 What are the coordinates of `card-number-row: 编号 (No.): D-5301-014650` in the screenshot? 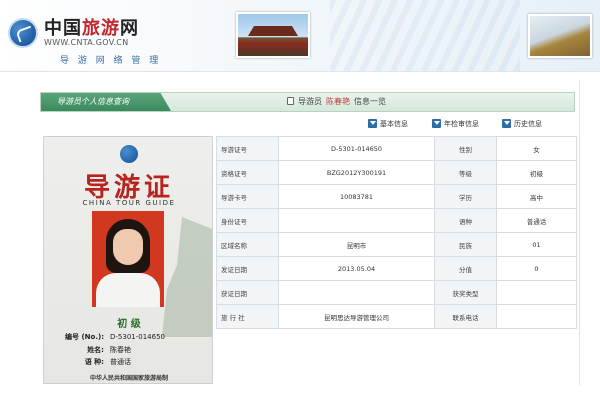 It's located at (129, 337).